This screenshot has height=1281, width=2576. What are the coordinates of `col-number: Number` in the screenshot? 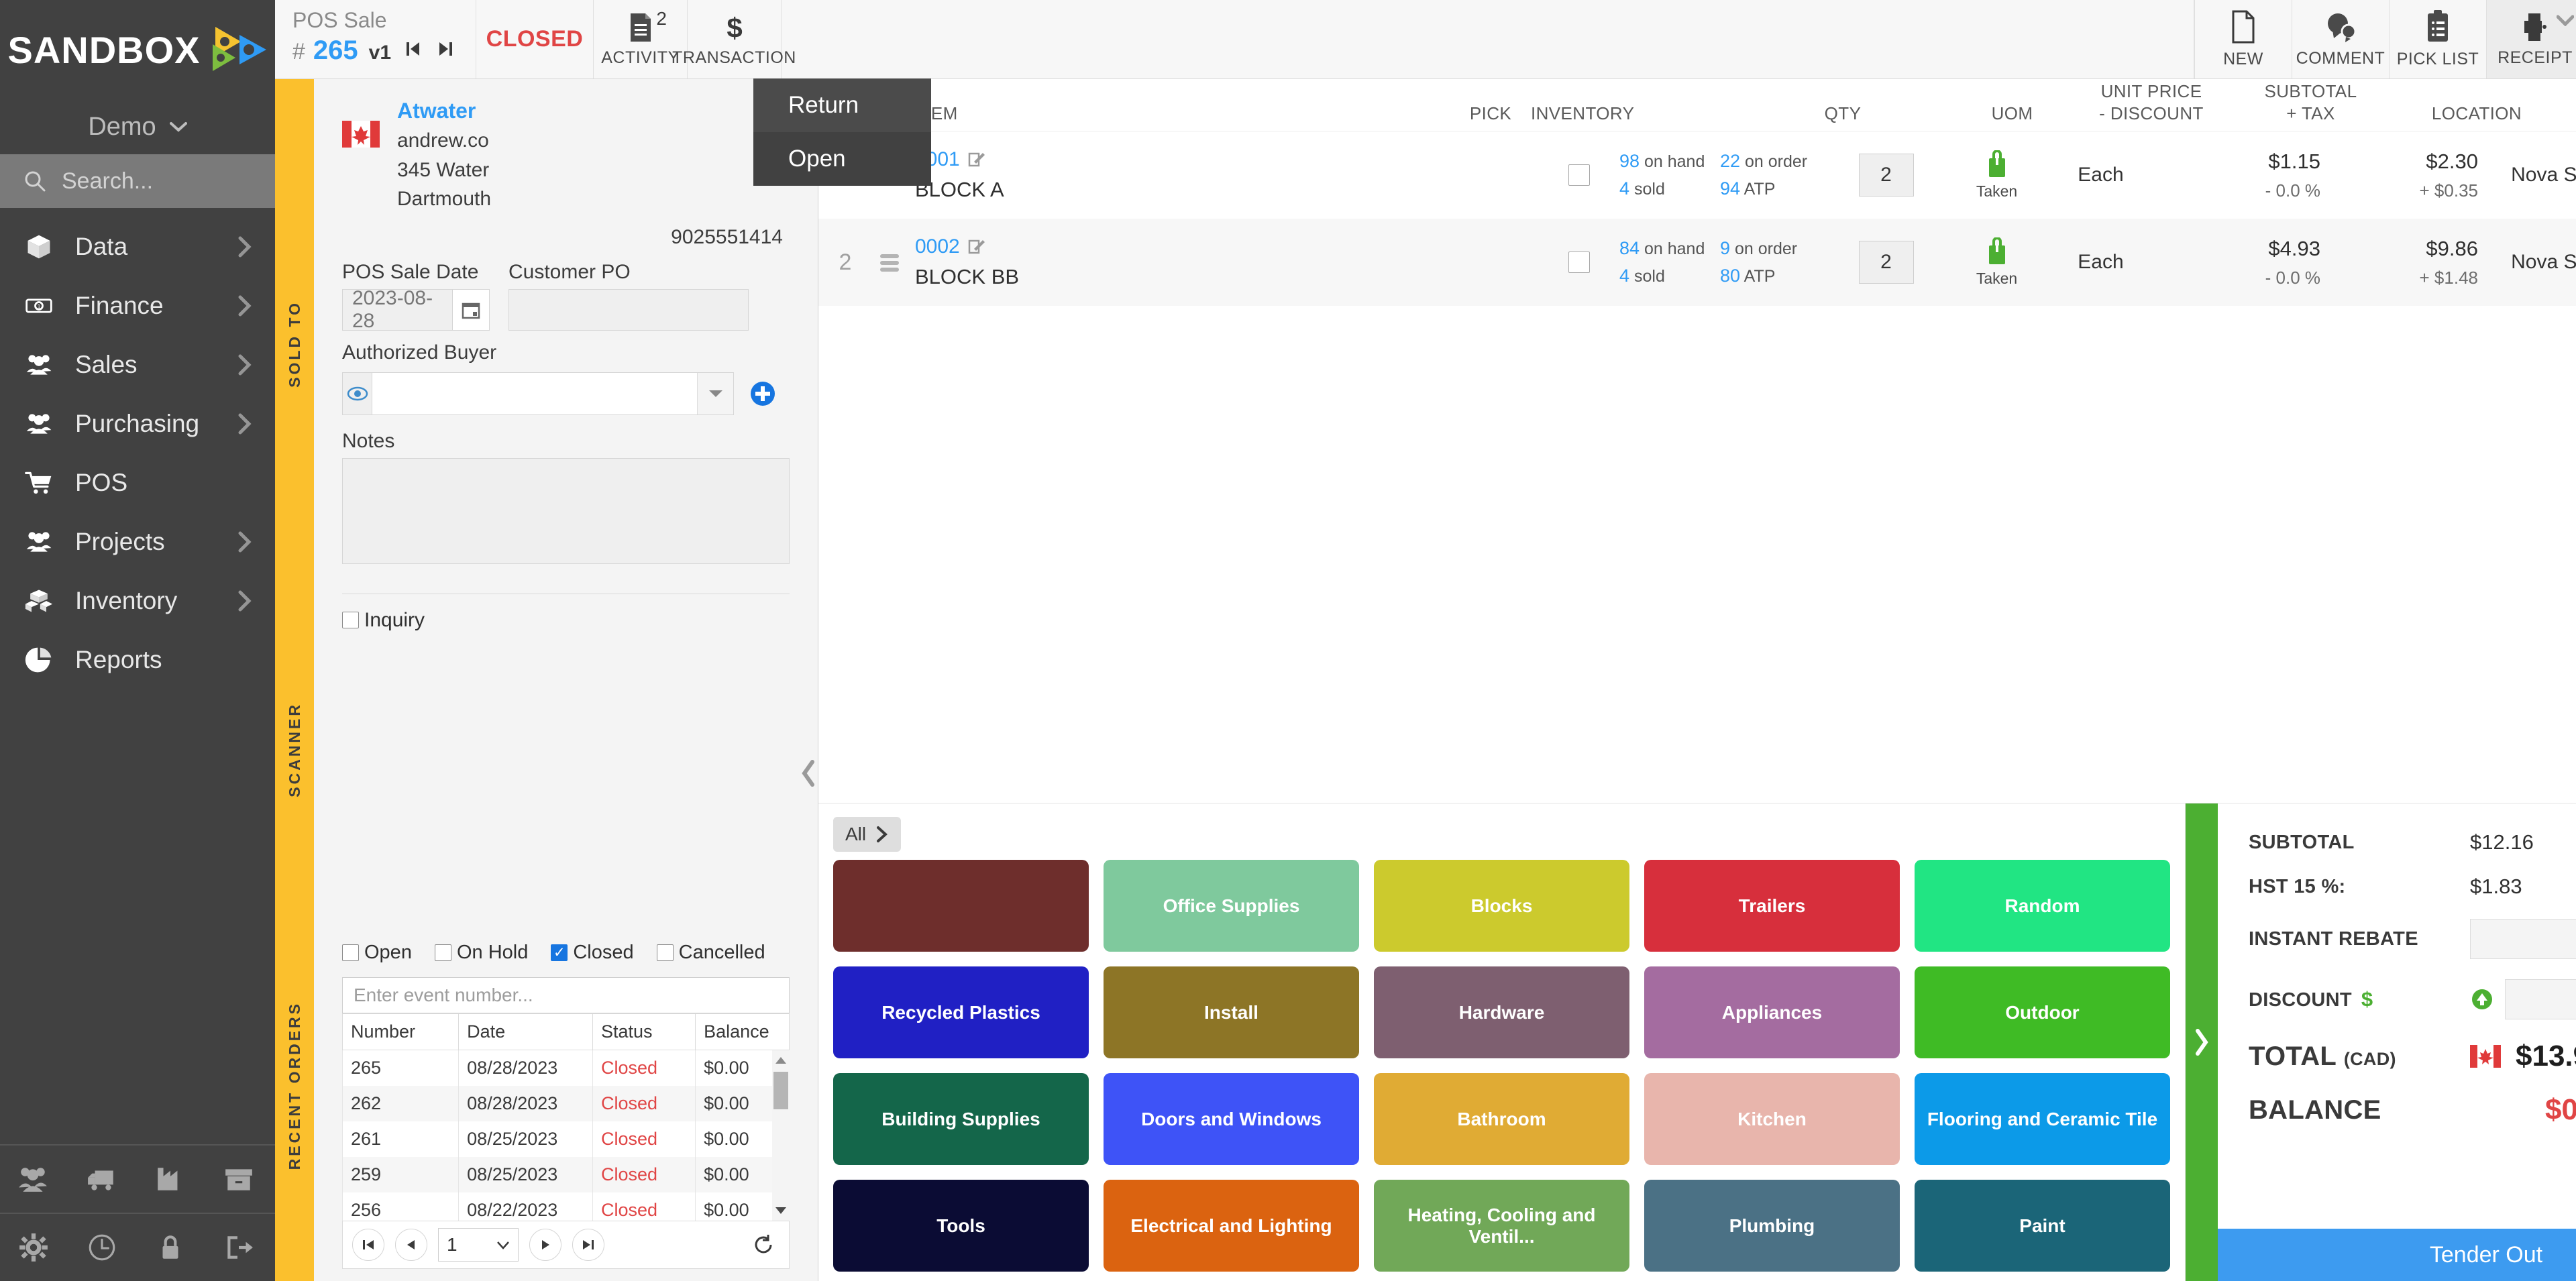 It's located at (401, 1031).